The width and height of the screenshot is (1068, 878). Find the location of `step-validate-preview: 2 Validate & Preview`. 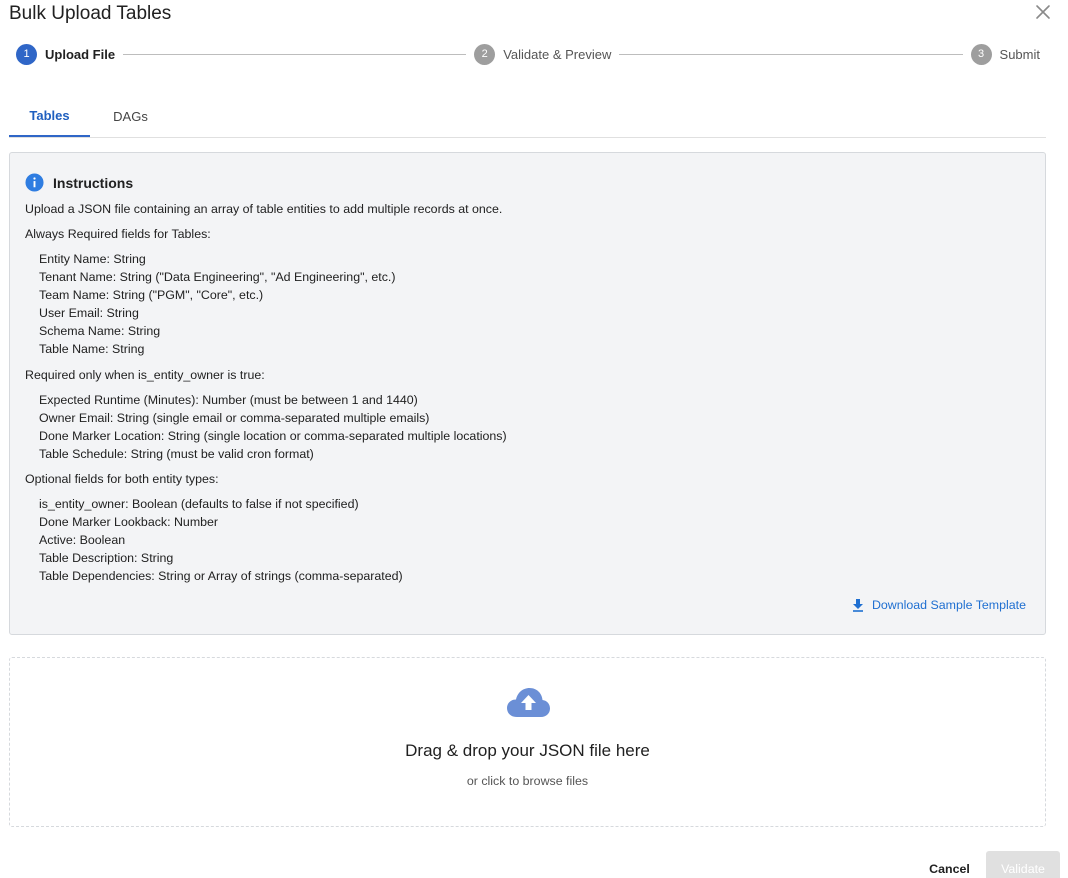

step-validate-preview: 2 Validate & Preview is located at coordinates (543, 54).